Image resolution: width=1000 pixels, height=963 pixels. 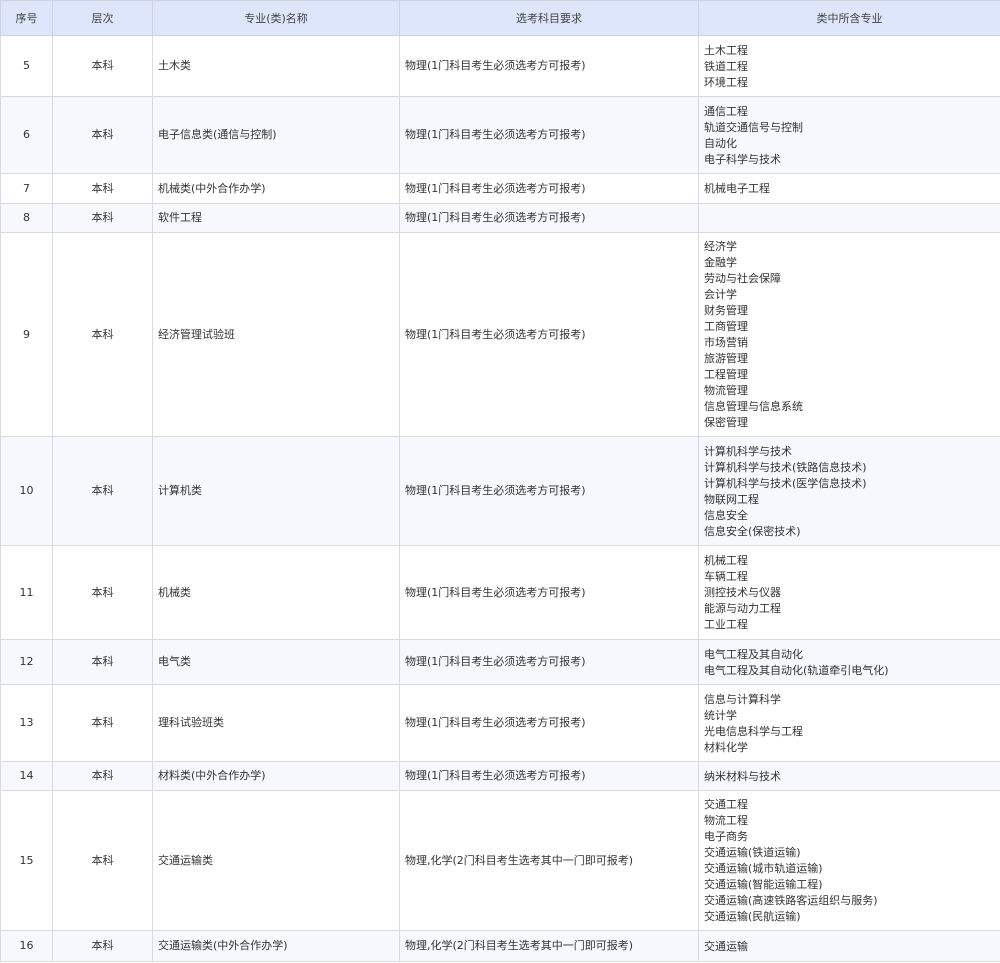 What do you see at coordinates (752, 531) in the screenshot?
I see `included-major-item: 信息安全(保密技术)` at bounding box center [752, 531].